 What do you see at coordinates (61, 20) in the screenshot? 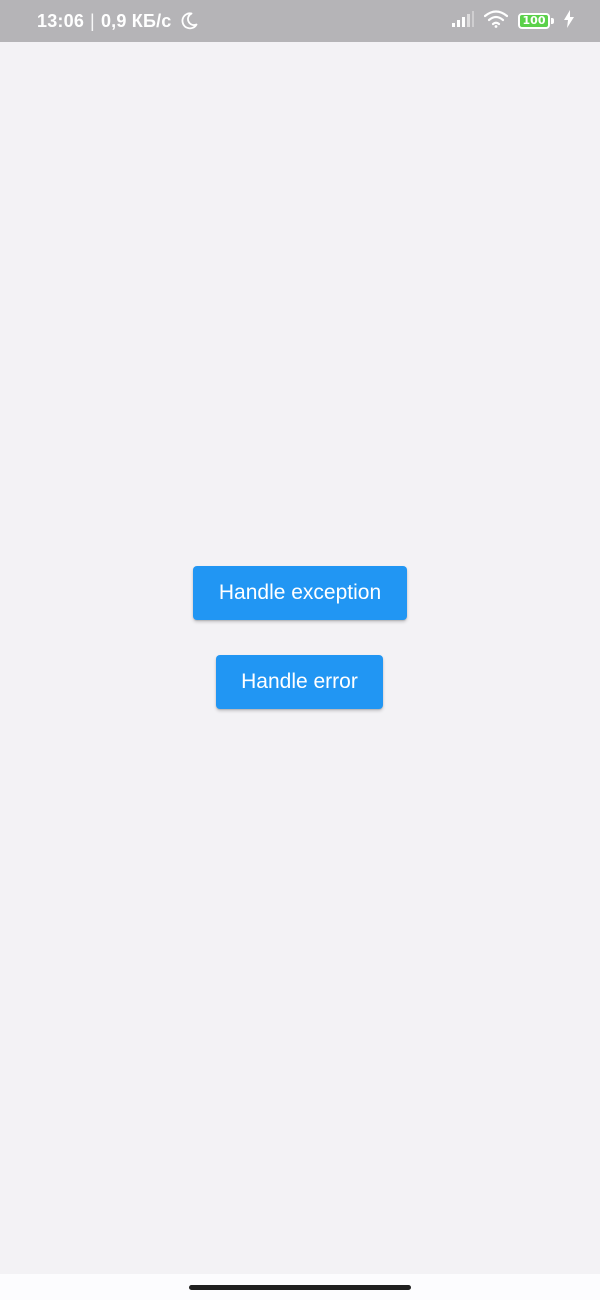
I see `status-time: 13:06` at bounding box center [61, 20].